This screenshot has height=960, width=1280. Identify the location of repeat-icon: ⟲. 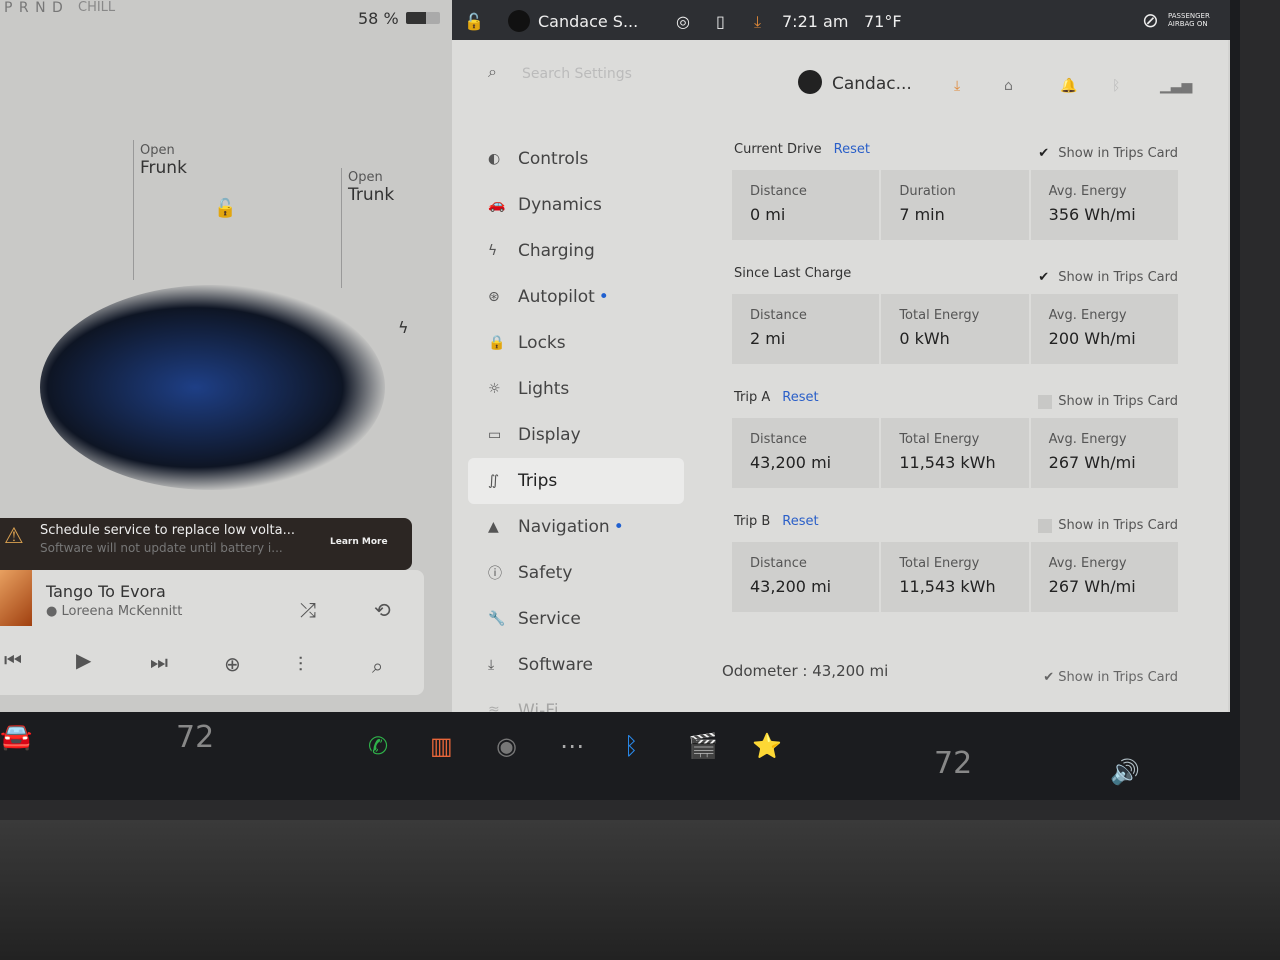
(382, 610).